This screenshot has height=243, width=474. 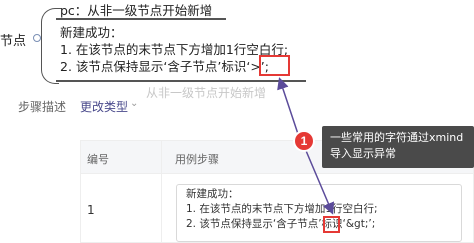 I want to click on mindmap-node-top: pc：从非一级节点开始新增, so click(x=136, y=9).